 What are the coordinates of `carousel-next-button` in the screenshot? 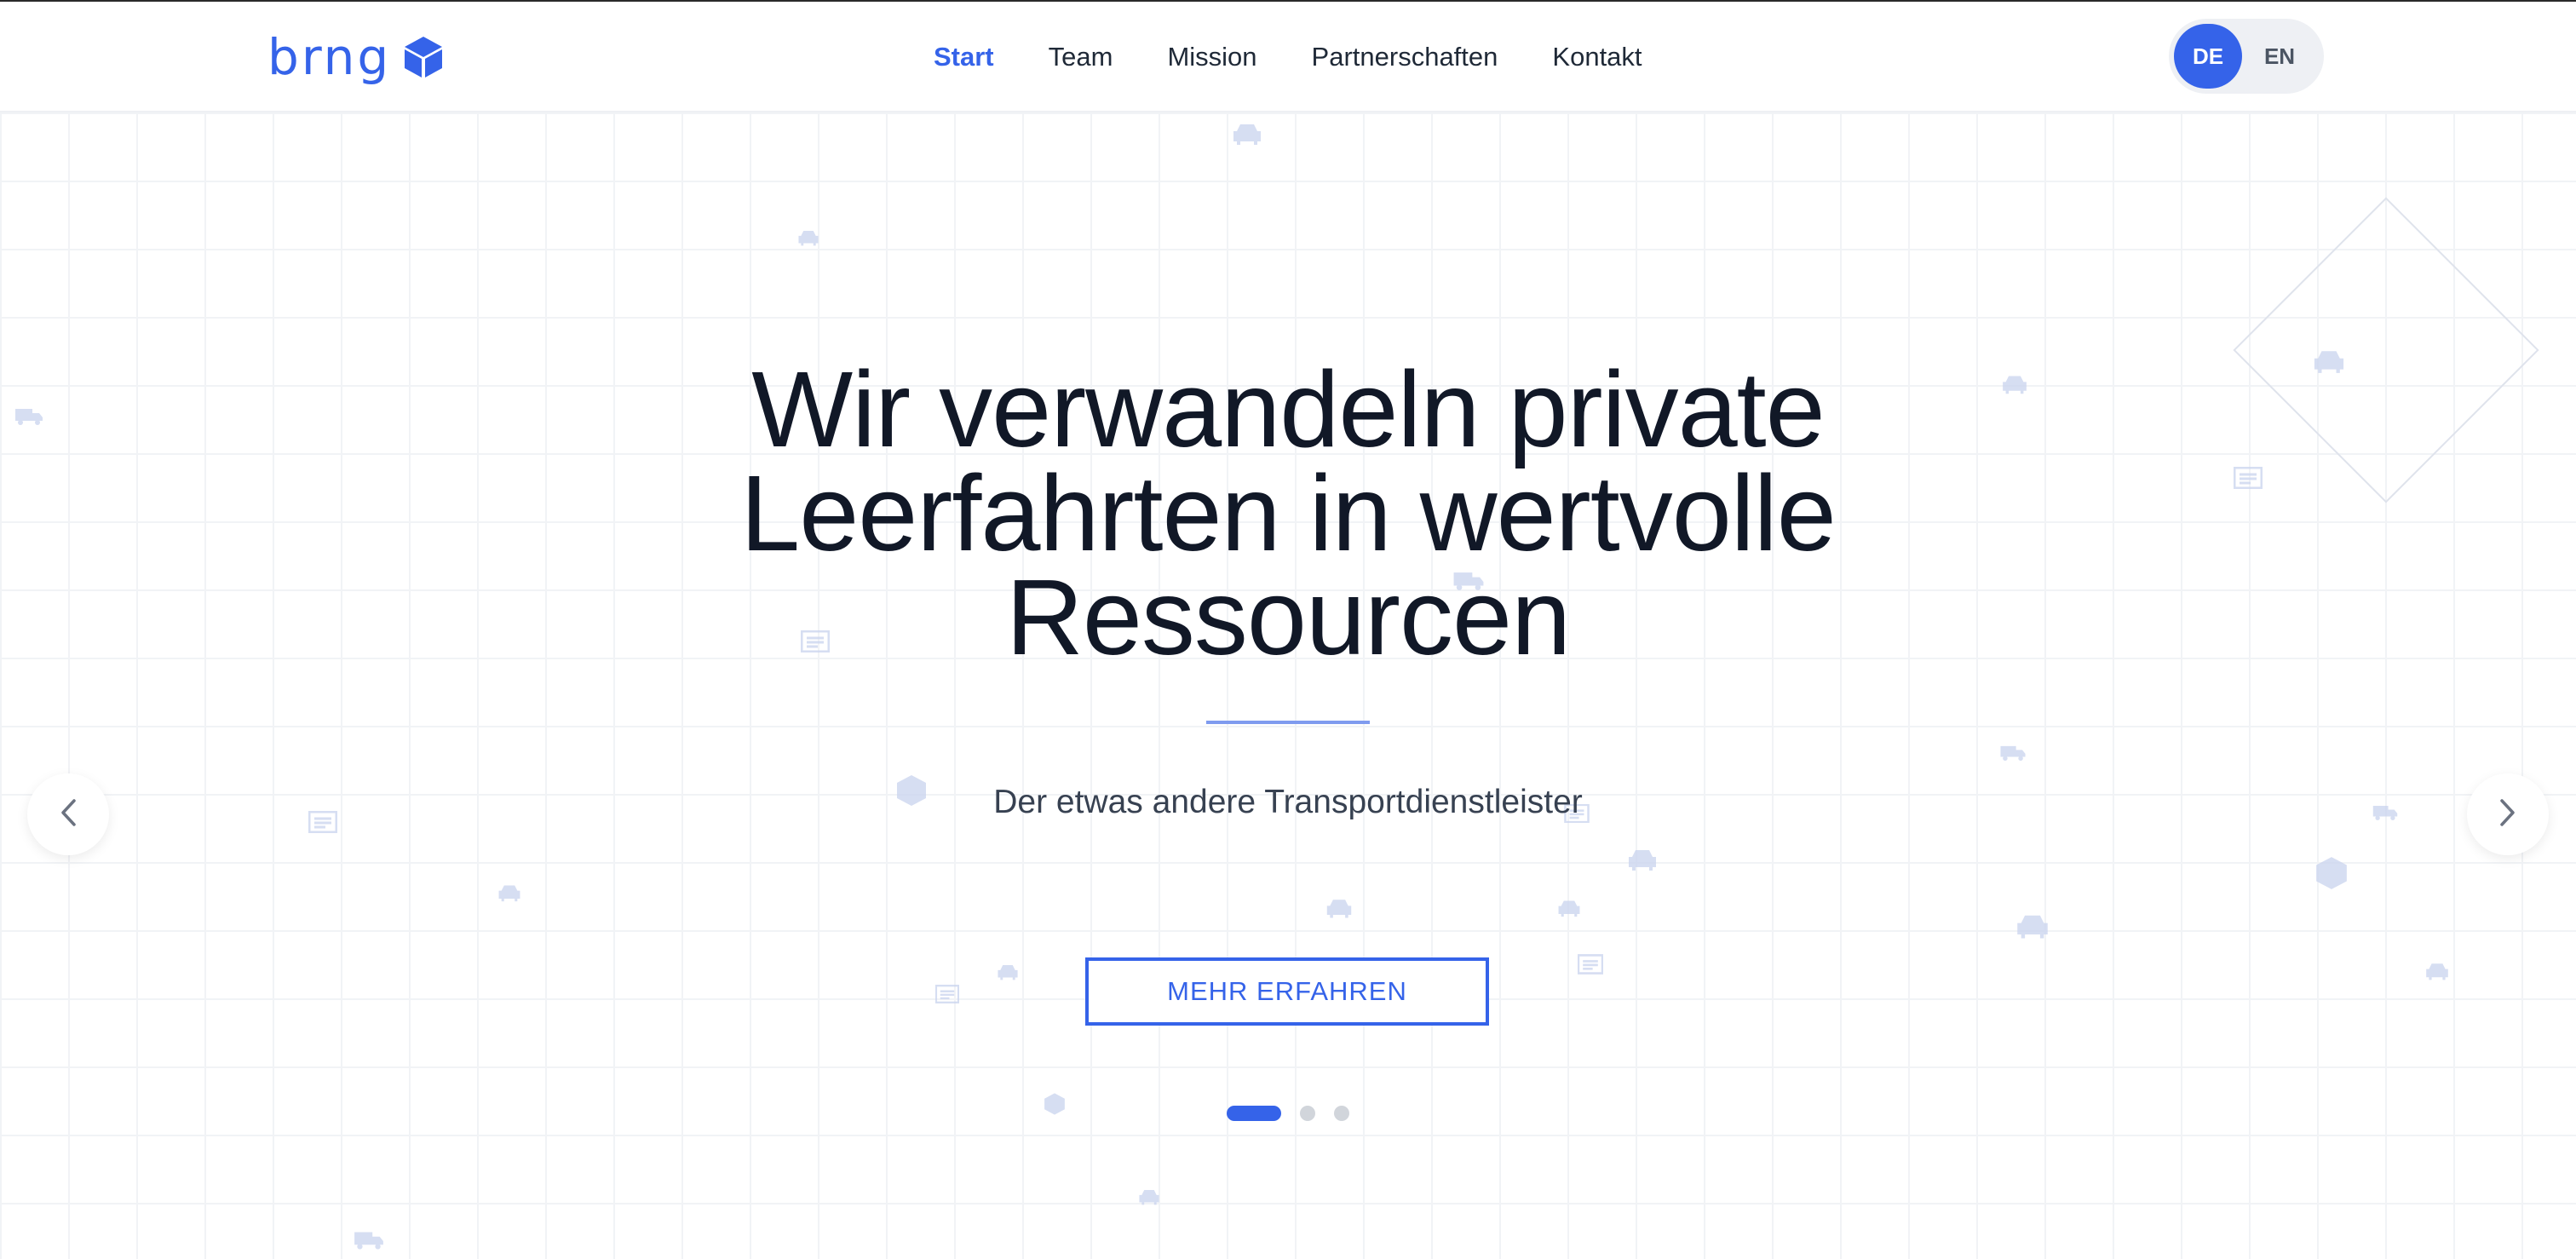 It's located at (2508, 814).